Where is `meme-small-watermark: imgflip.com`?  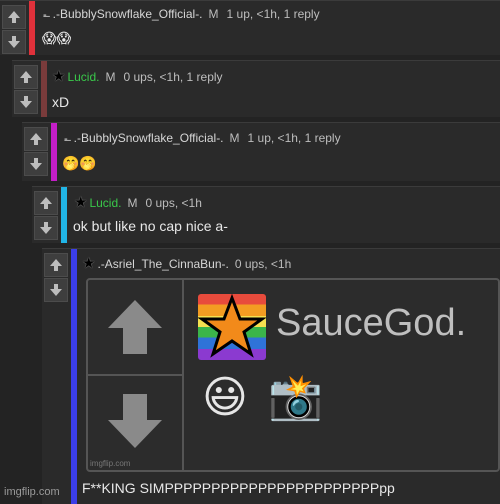
meme-small-watermark: imgflip.com is located at coordinates (110, 463).